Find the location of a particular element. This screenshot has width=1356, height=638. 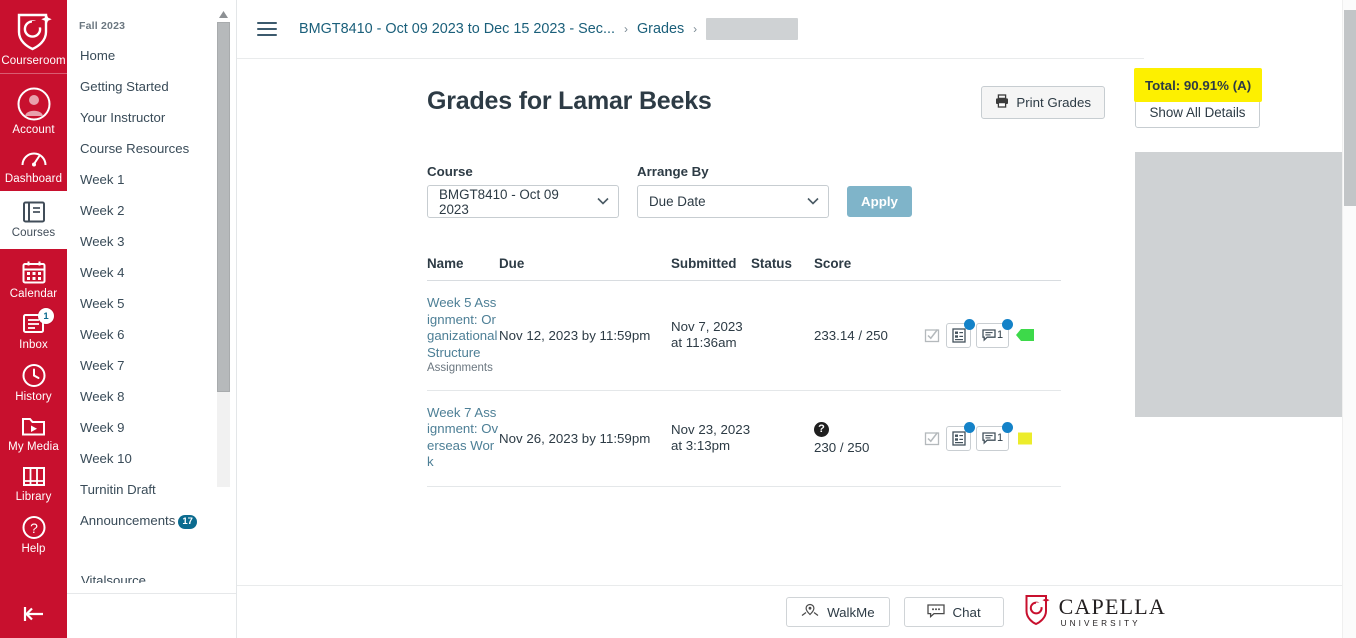

global-nav-label: Library is located at coordinates (33, 497).